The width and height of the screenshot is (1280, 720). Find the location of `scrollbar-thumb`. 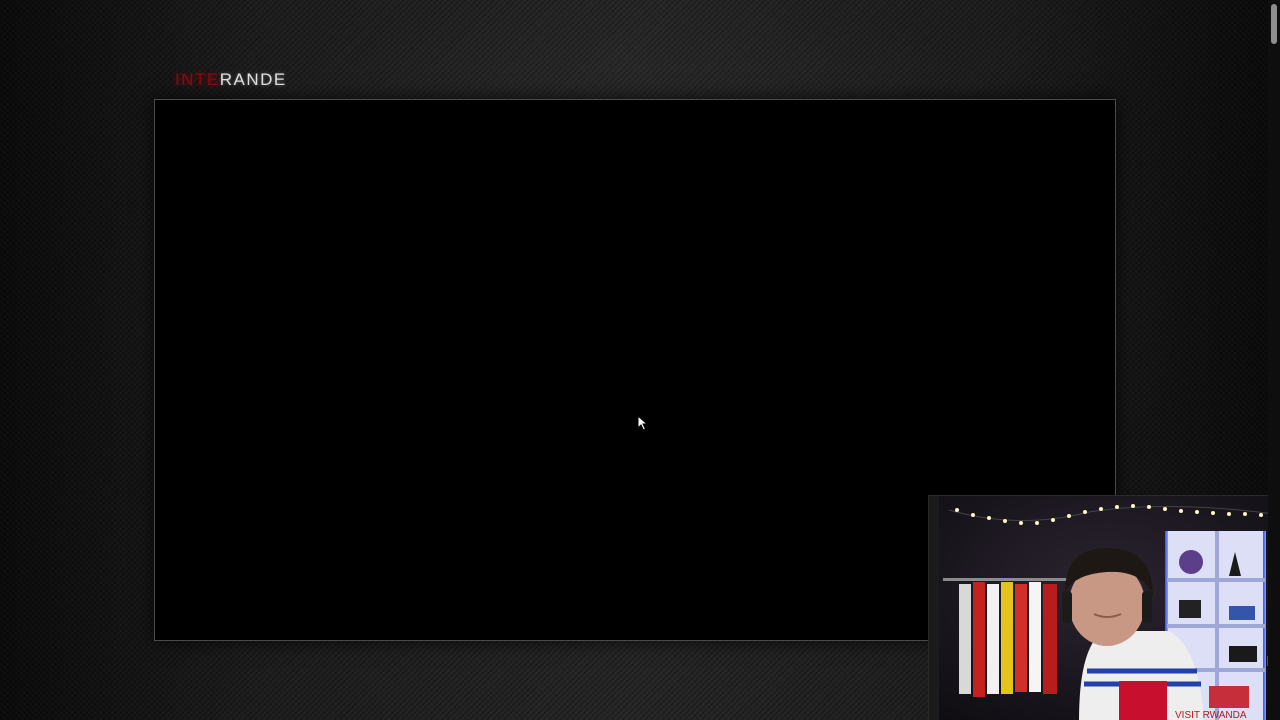

scrollbar-thumb is located at coordinates (1274, 24).